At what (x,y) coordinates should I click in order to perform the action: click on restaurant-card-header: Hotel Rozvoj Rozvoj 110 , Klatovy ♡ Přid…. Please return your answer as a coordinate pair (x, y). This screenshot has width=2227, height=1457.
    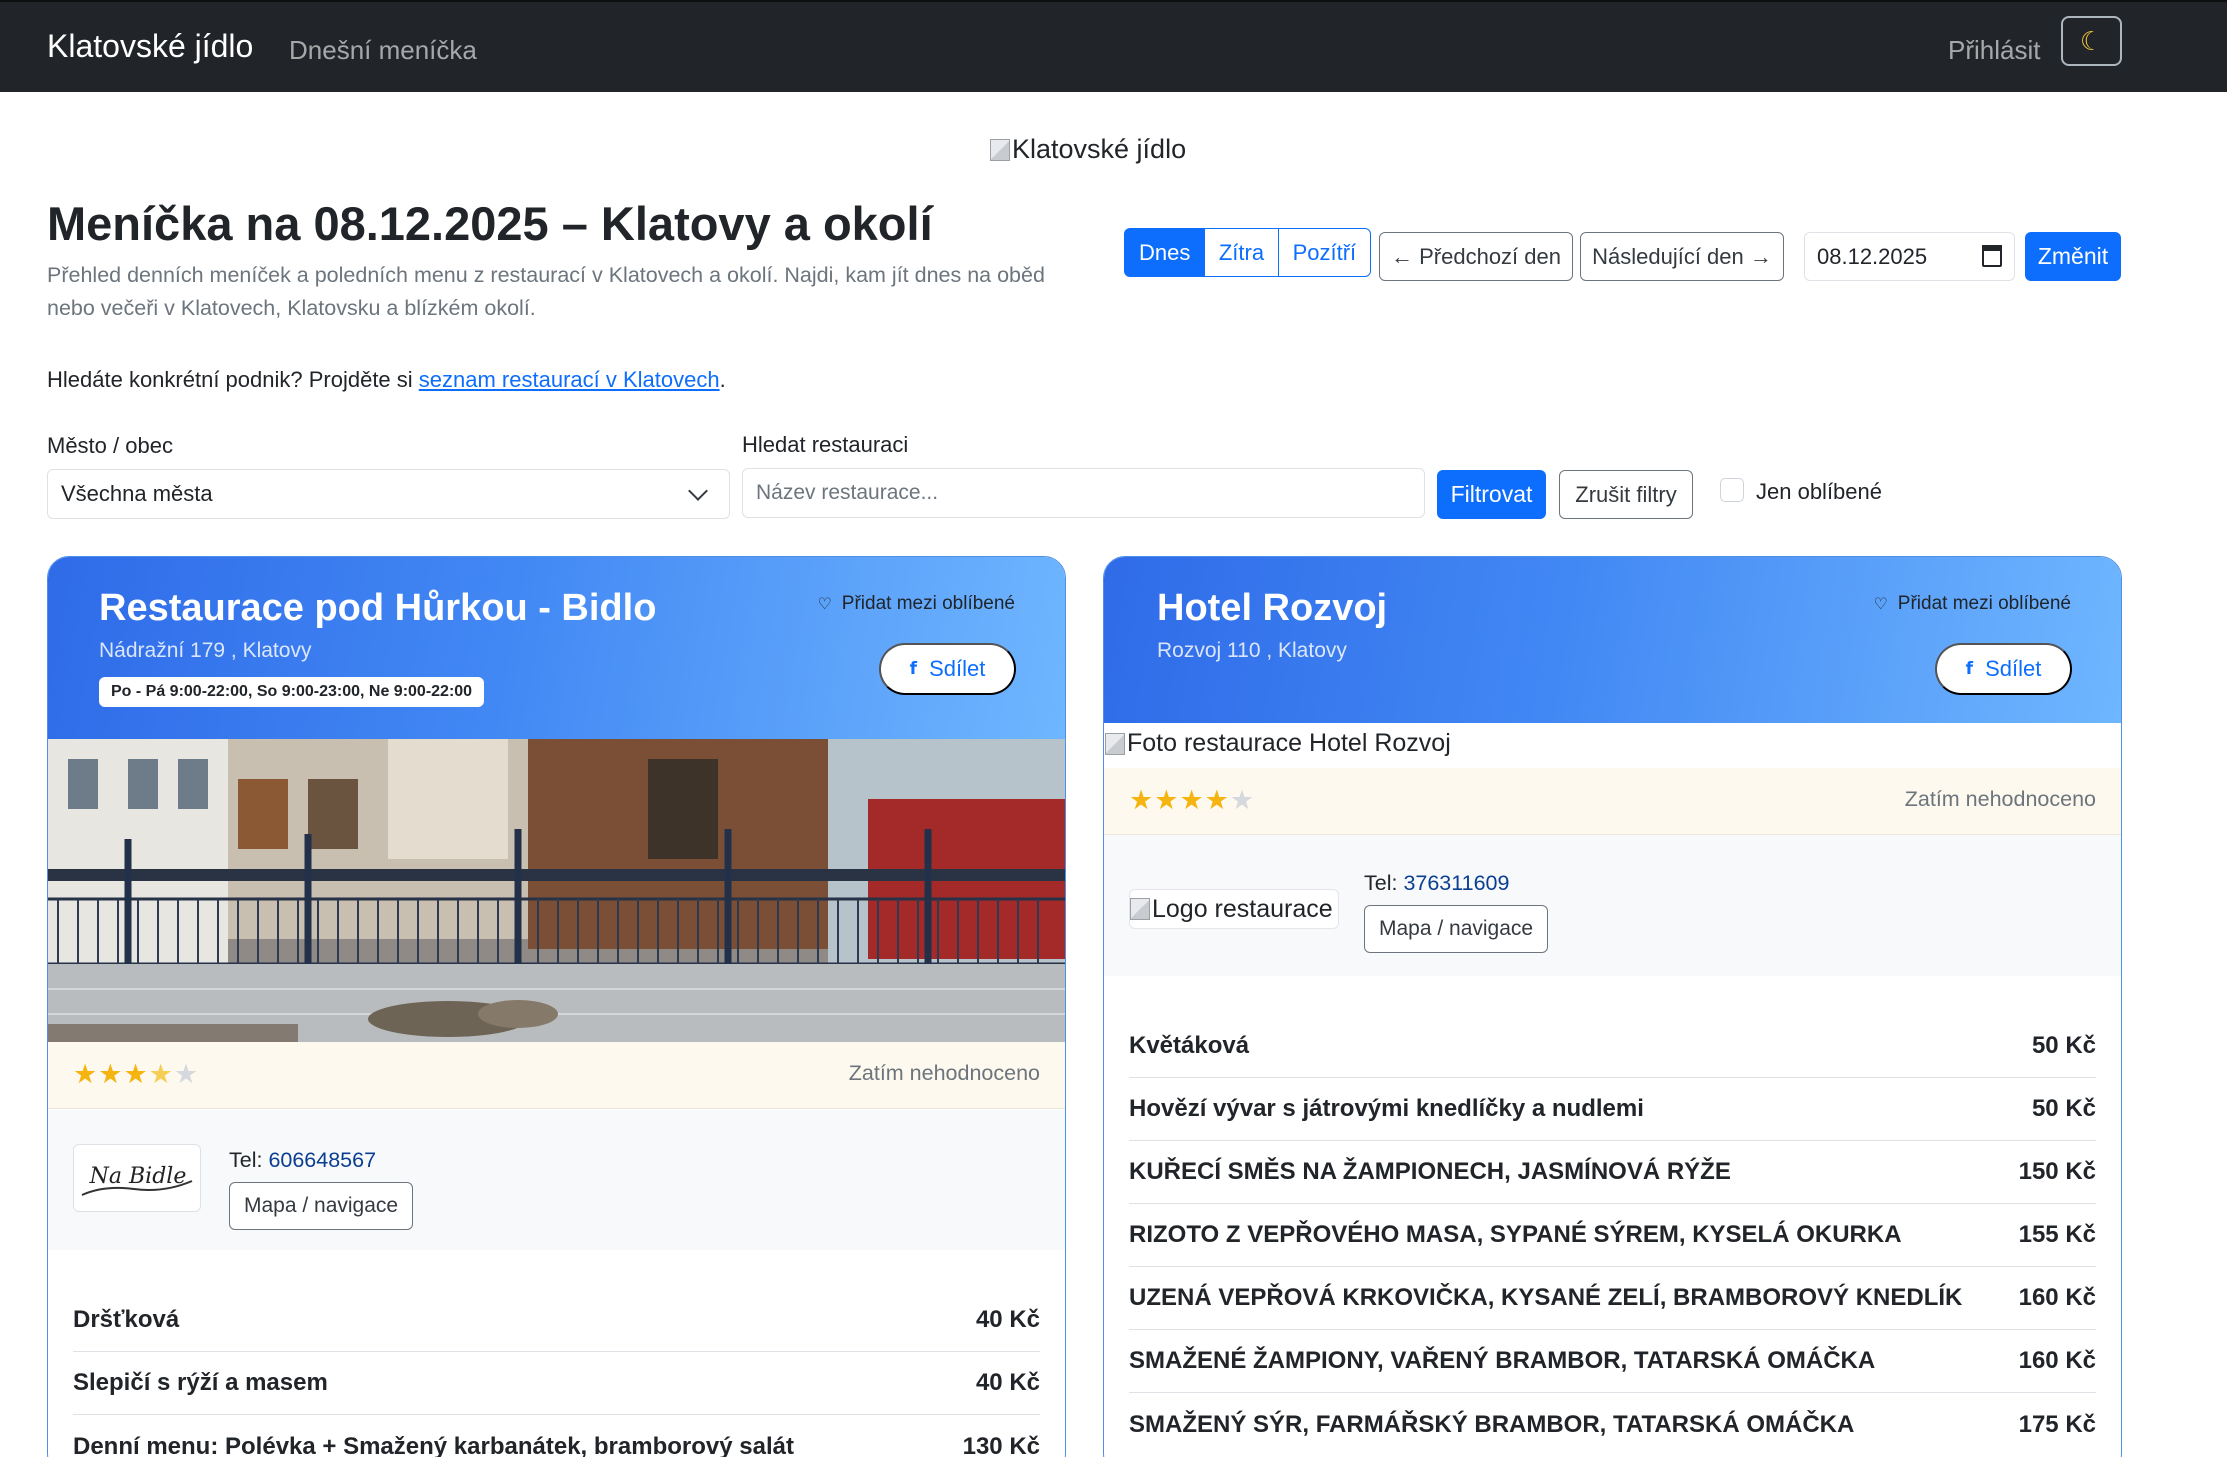
    Looking at the image, I should click on (1612, 640).